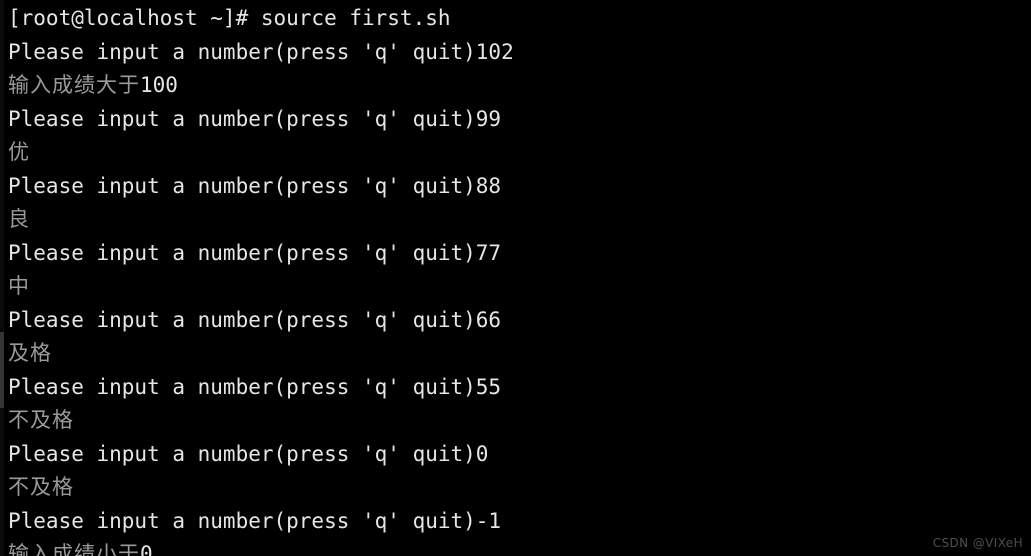 The height and width of the screenshot is (556, 1031). I want to click on terminal-line-input-prompt: Please input a number(press 'q' quit)0, so click(519, 455).